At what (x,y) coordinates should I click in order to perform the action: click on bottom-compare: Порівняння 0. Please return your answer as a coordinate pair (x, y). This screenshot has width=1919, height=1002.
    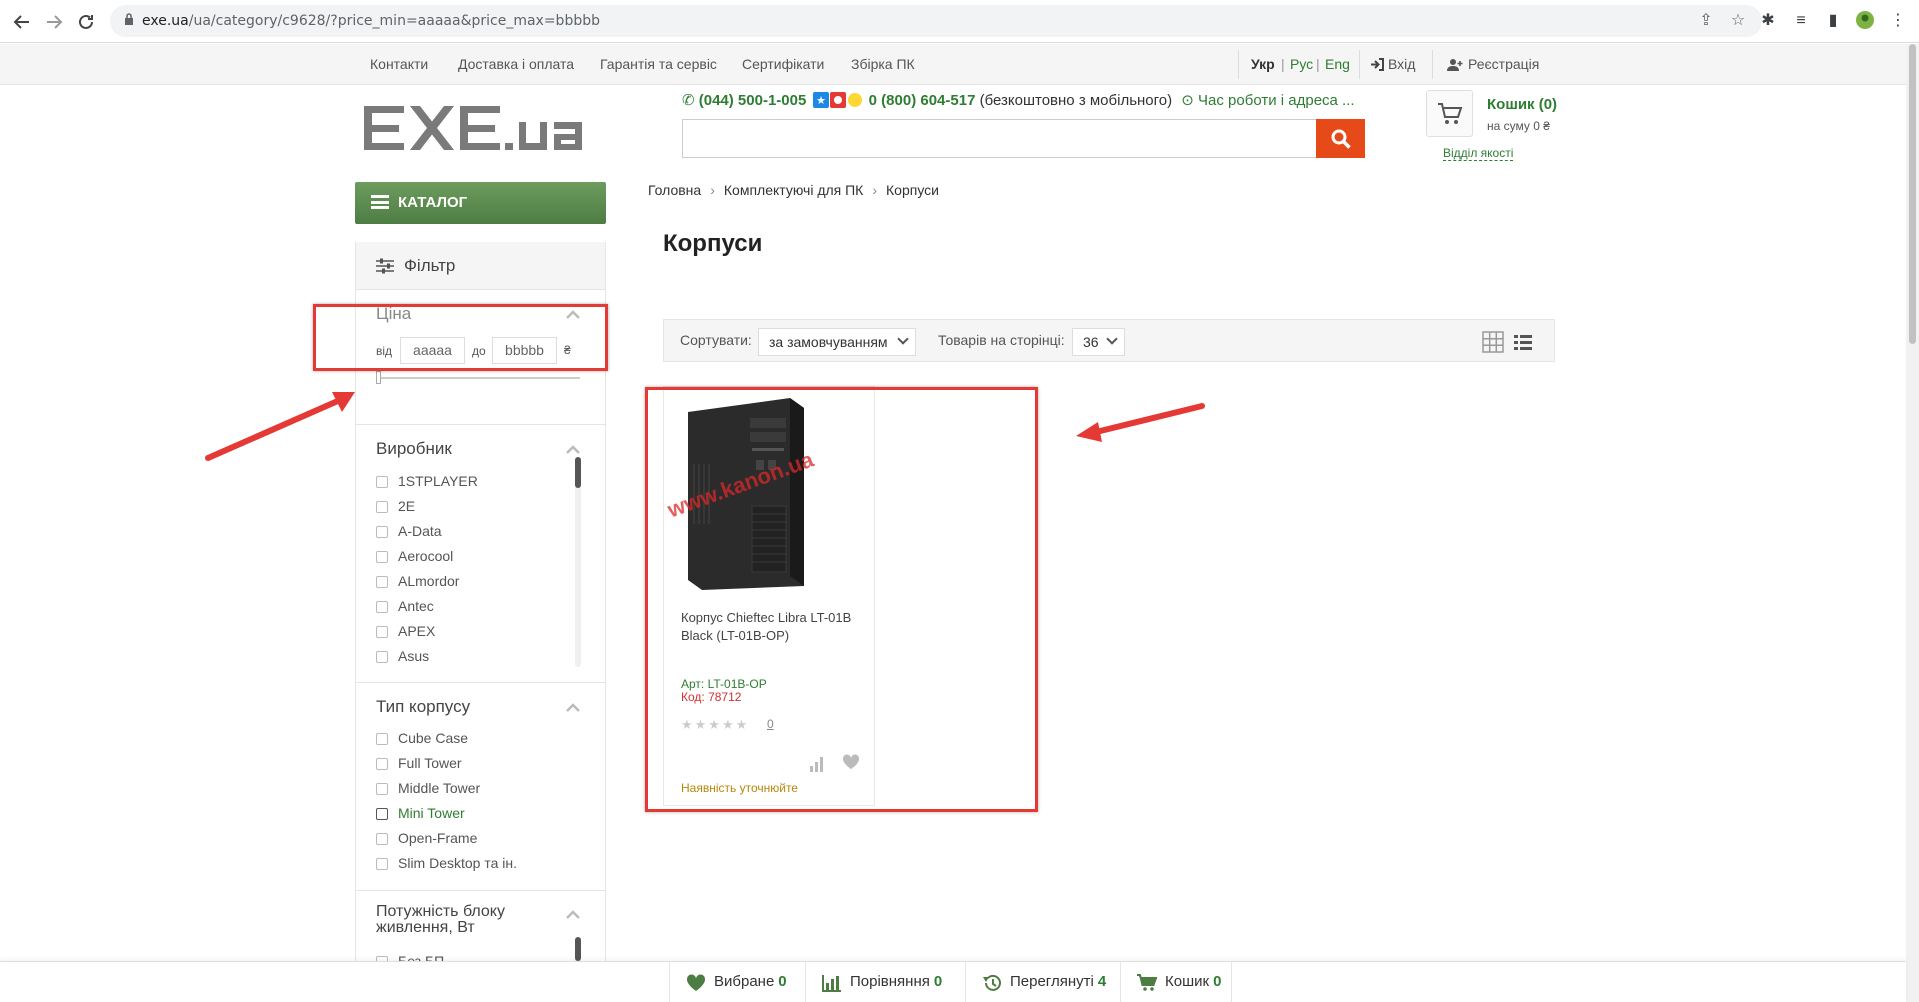
    Looking at the image, I should click on (885, 982).